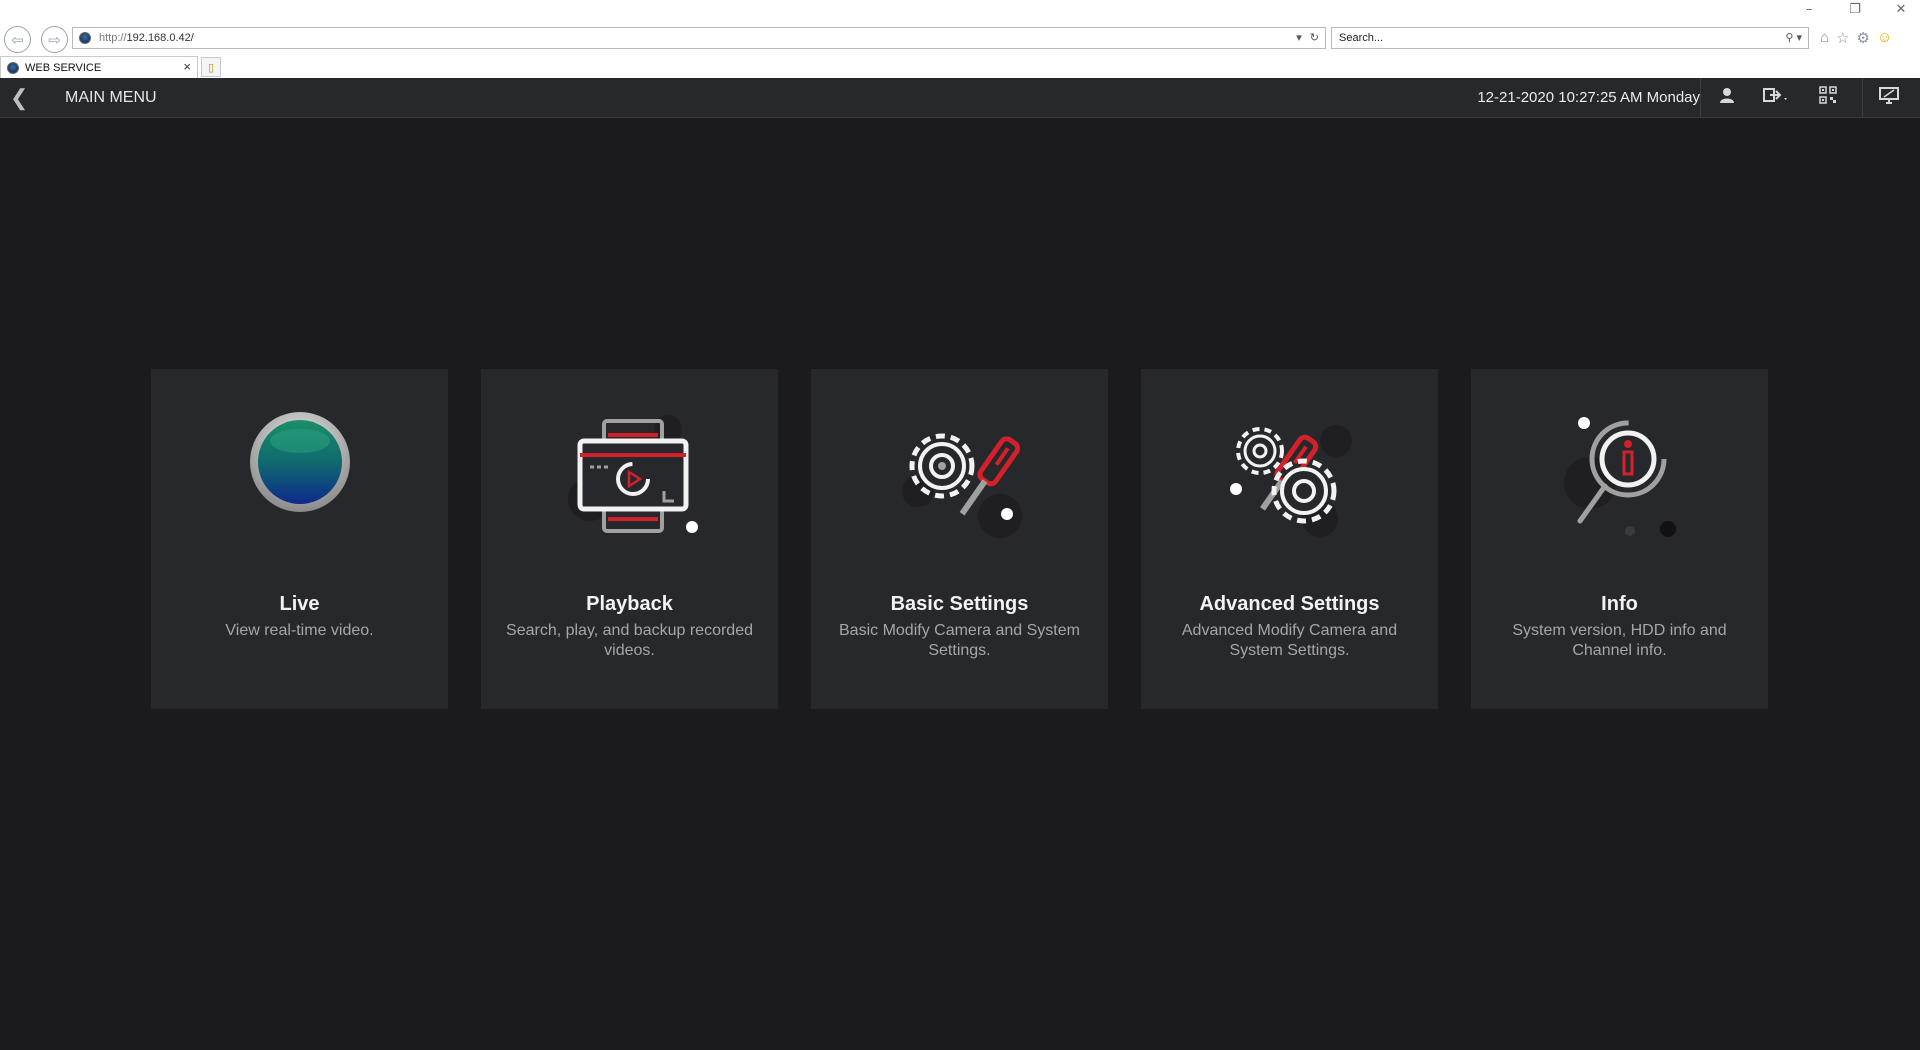 This screenshot has width=1920, height=1050. Describe the element at coordinates (1809, 9) in the screenshot. I see `minimize-icon: –` at that location.